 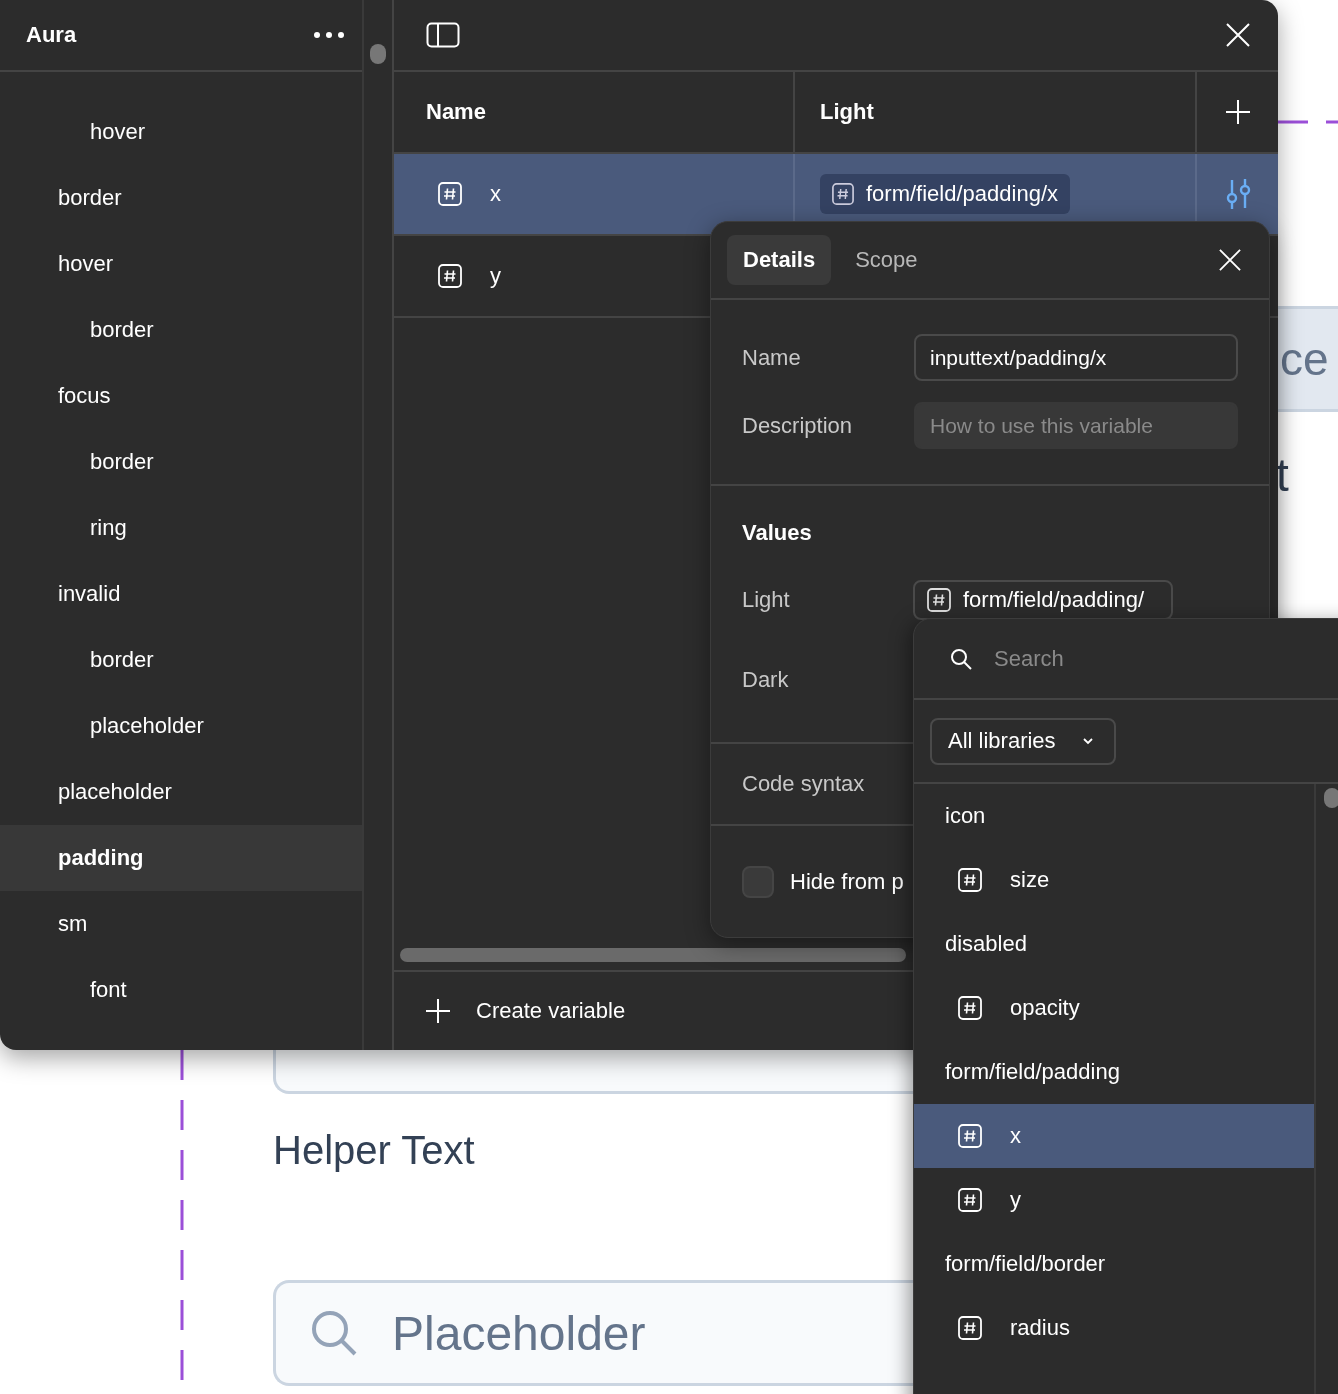 I want to click on variable-option: radius, so click(x=1114, y=1328).